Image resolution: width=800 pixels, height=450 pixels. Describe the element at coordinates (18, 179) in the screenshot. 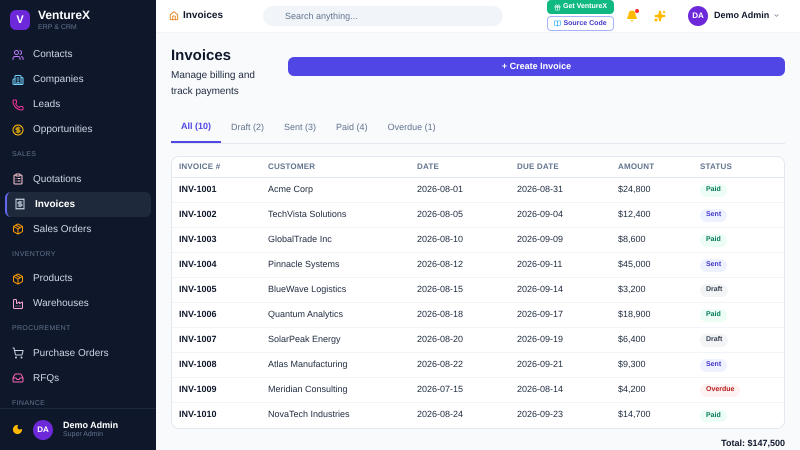

I see `clipboard-icon` at that location.